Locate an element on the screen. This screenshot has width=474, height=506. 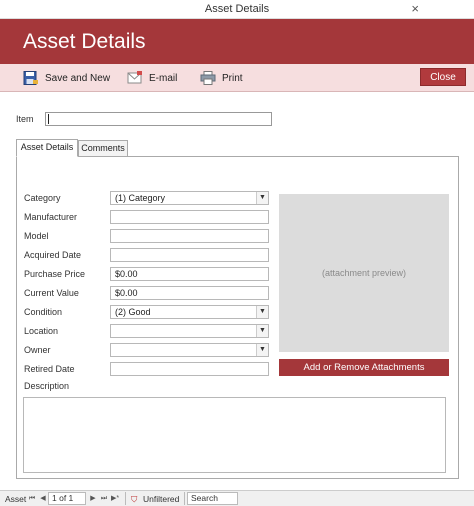
location-combo: ▼ is located at coordinates (189, 331).